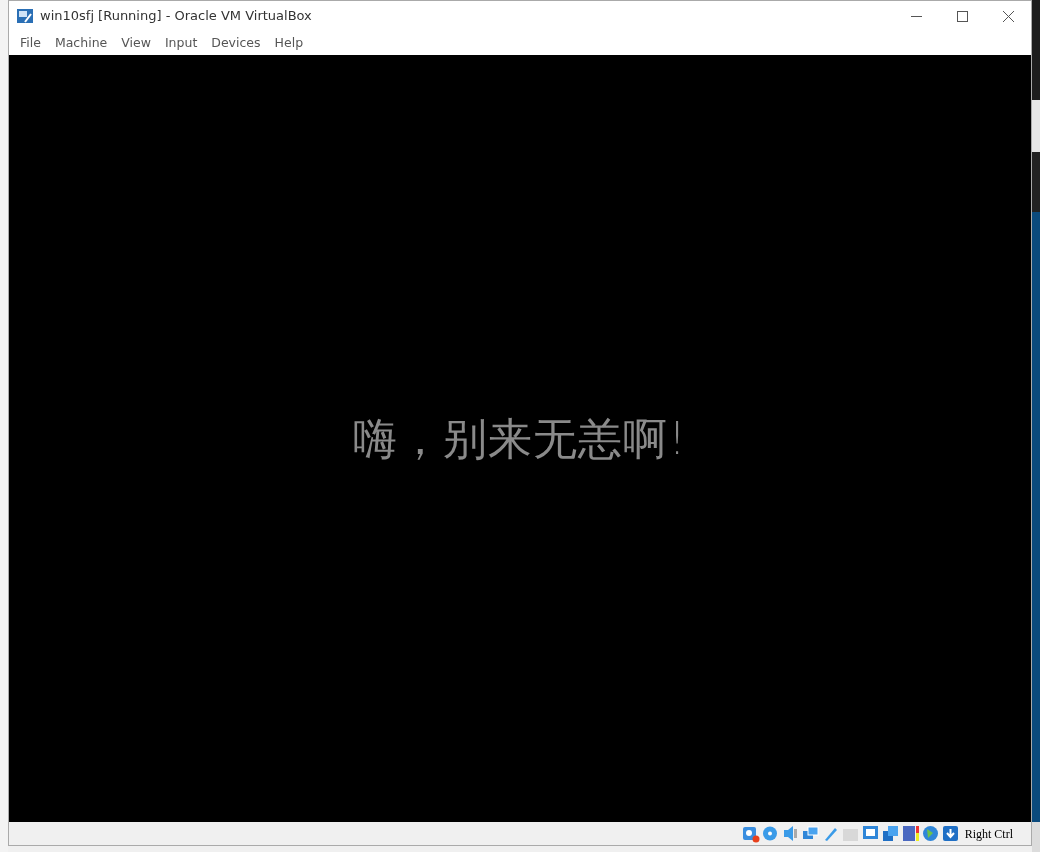 The width and height of the screenshot is (1040, 852). I want to click on download-icon, so click(950, 833).